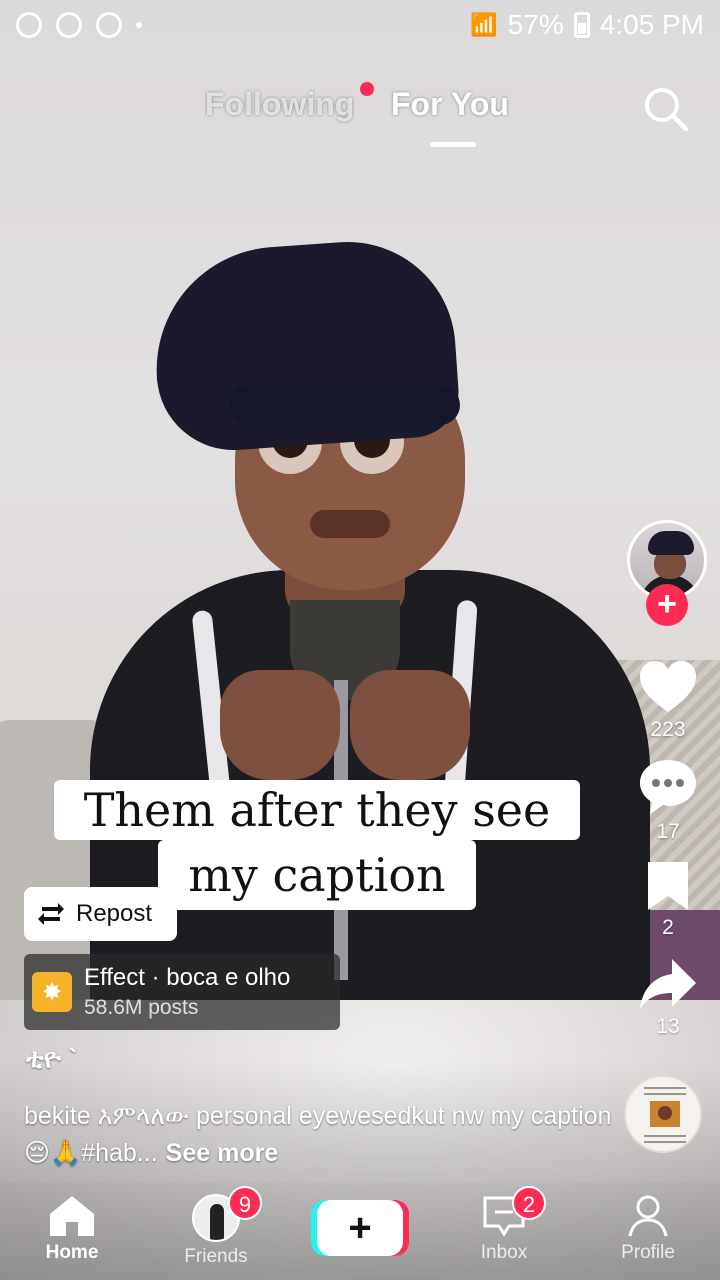 The height and width of the screenshot is (1280, 720). Describe the element at coordinates (668, 886) in the screenshot. I see `bookmark-icon` at that location.